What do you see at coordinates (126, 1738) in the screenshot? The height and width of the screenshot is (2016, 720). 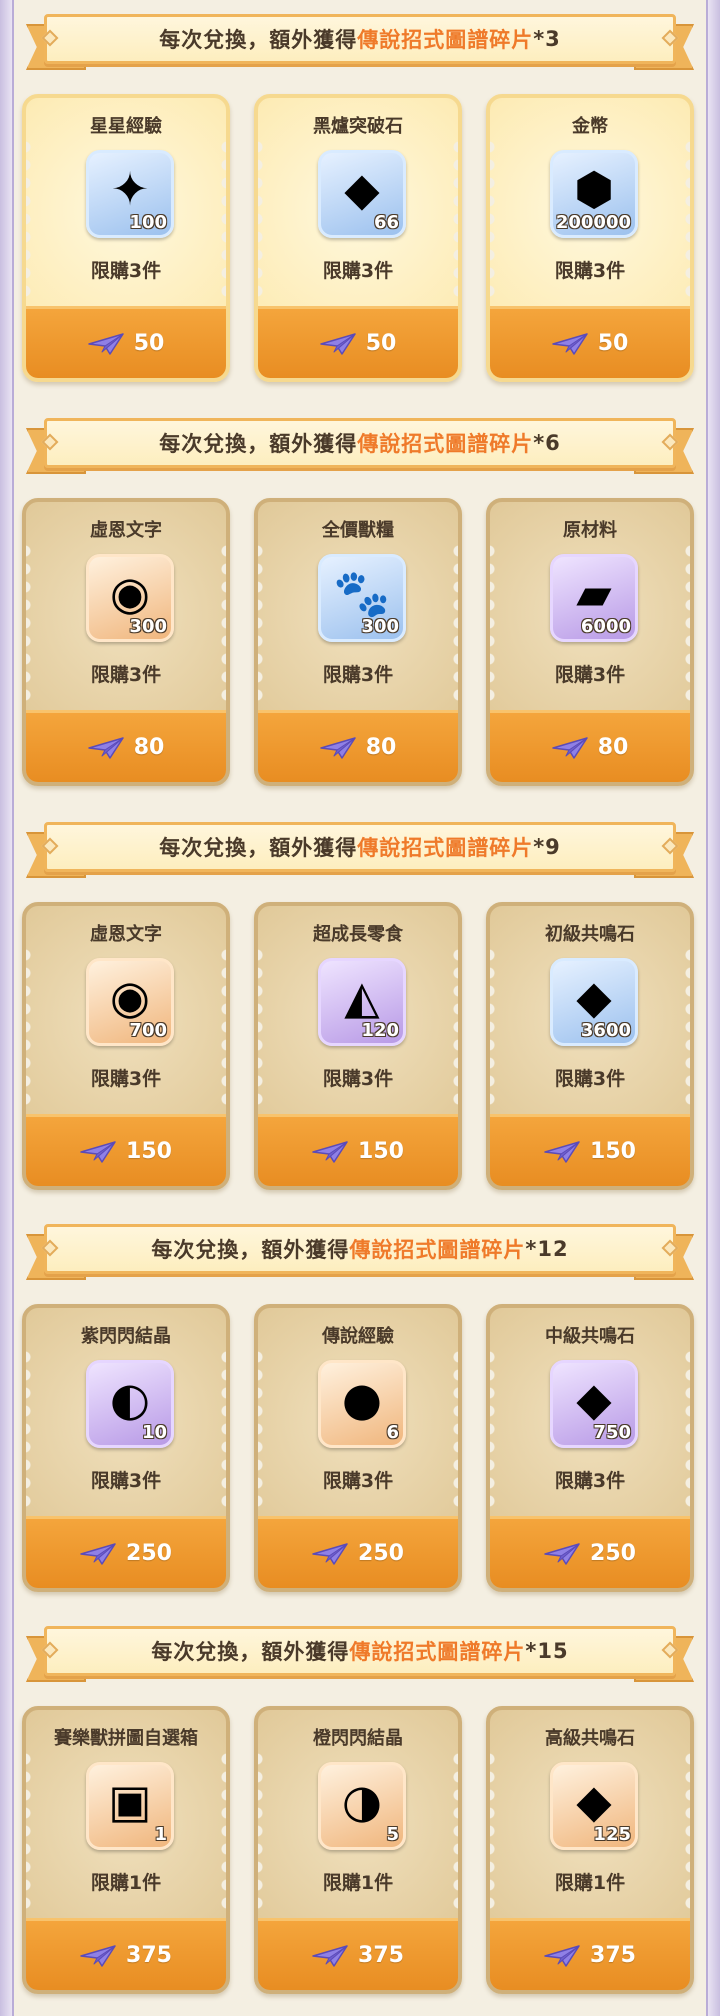 I see `item-name: 賽樂獸拼圖自選箱` at bounding box center [126, 1738].